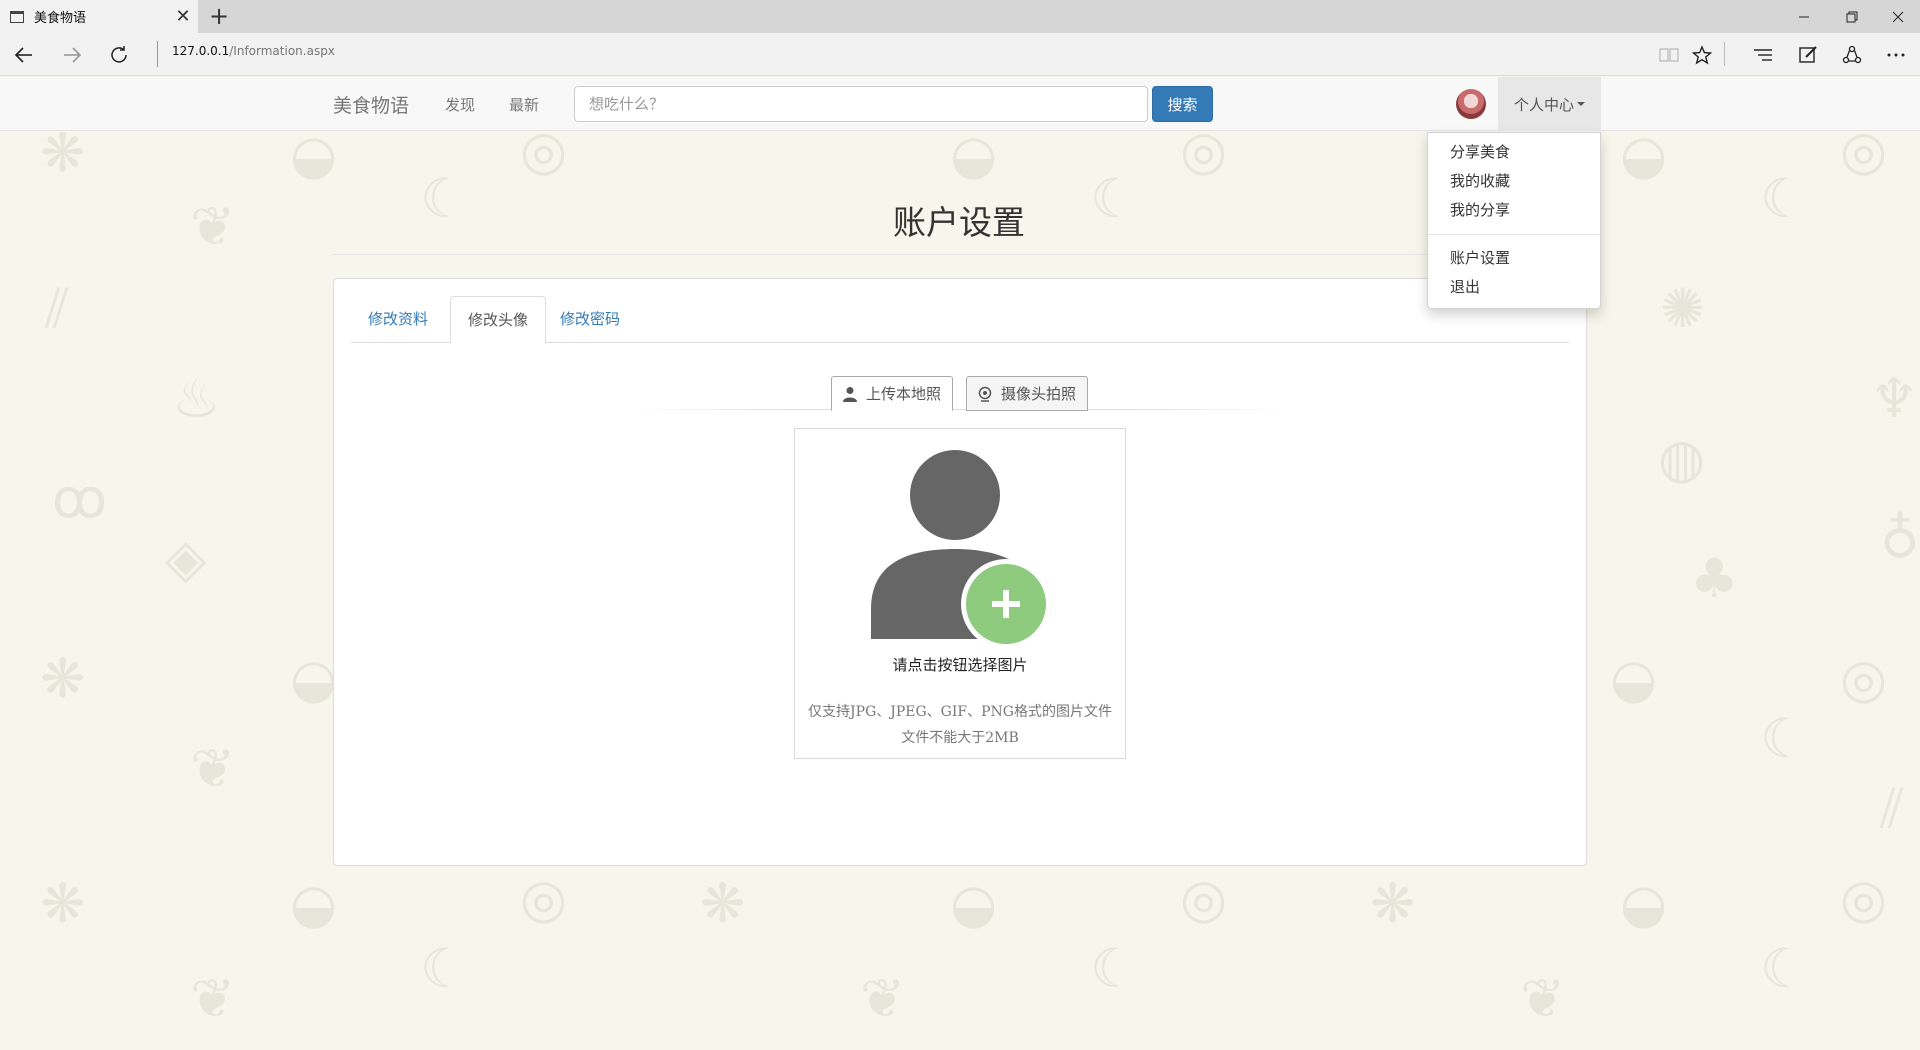 The width and height of the screenshot is (1920, 1050). Describe the element at coordinates (398, 319) in the screenshot. I see `tab-edit-profile: 修改资料` at that location.